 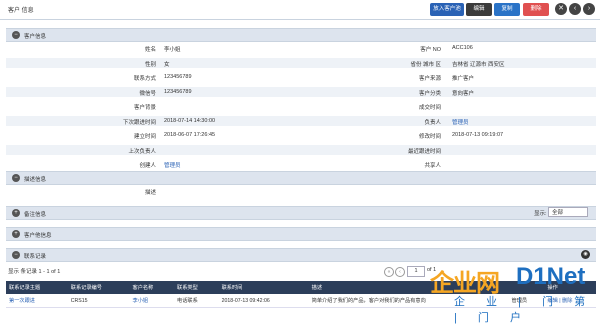 I want to click on field-label: 下次跟进时间, so click(x=139, y=122).